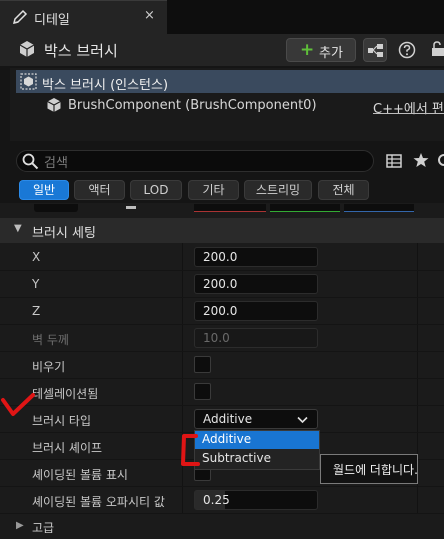  What do you see at coordinates (407, 50) in the screenshot?
I see `help-icon` at bounding box center [407, 50].